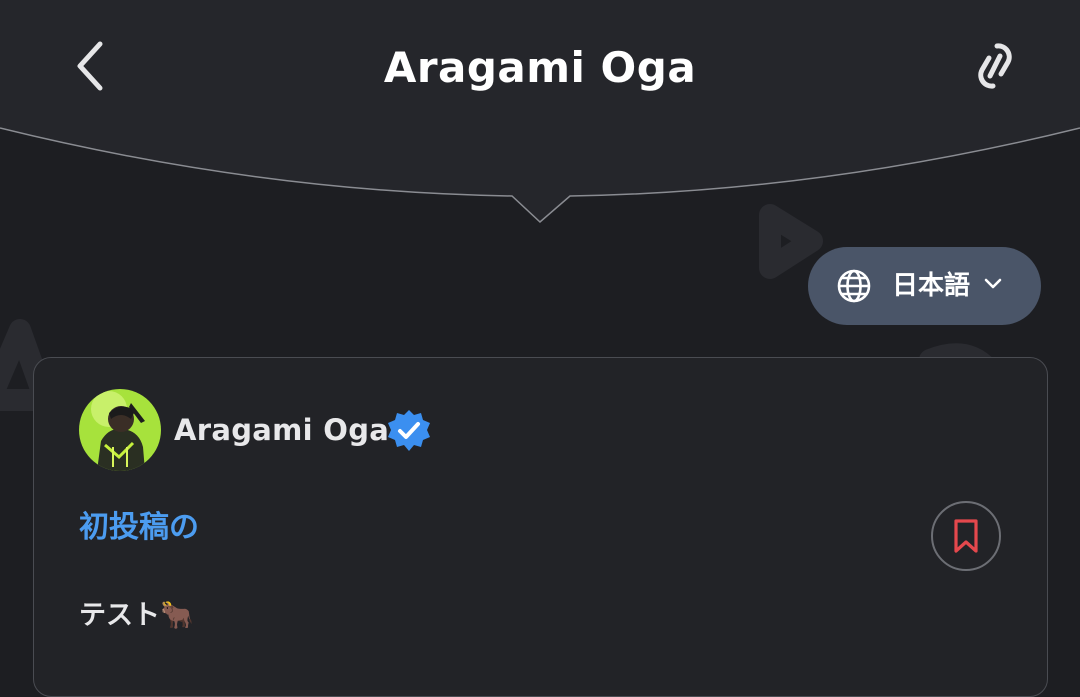 The image size is (1080, 697). What do you see at coordinates (409, 430) in the screenshot?
I see `verified-badge-icon` at bounding box center [409, 430].